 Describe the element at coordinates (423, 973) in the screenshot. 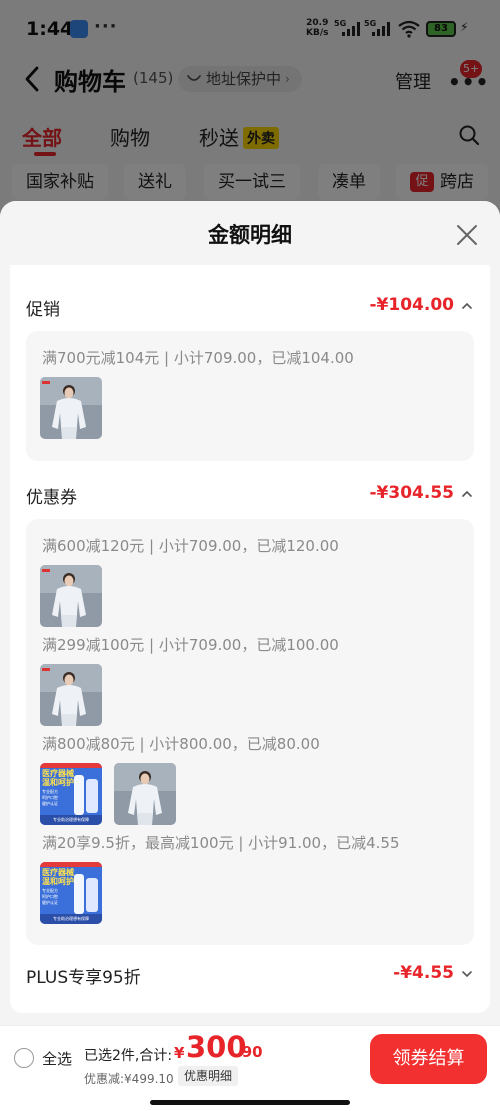

I see `plus-amount: -¥4.55` at that location.